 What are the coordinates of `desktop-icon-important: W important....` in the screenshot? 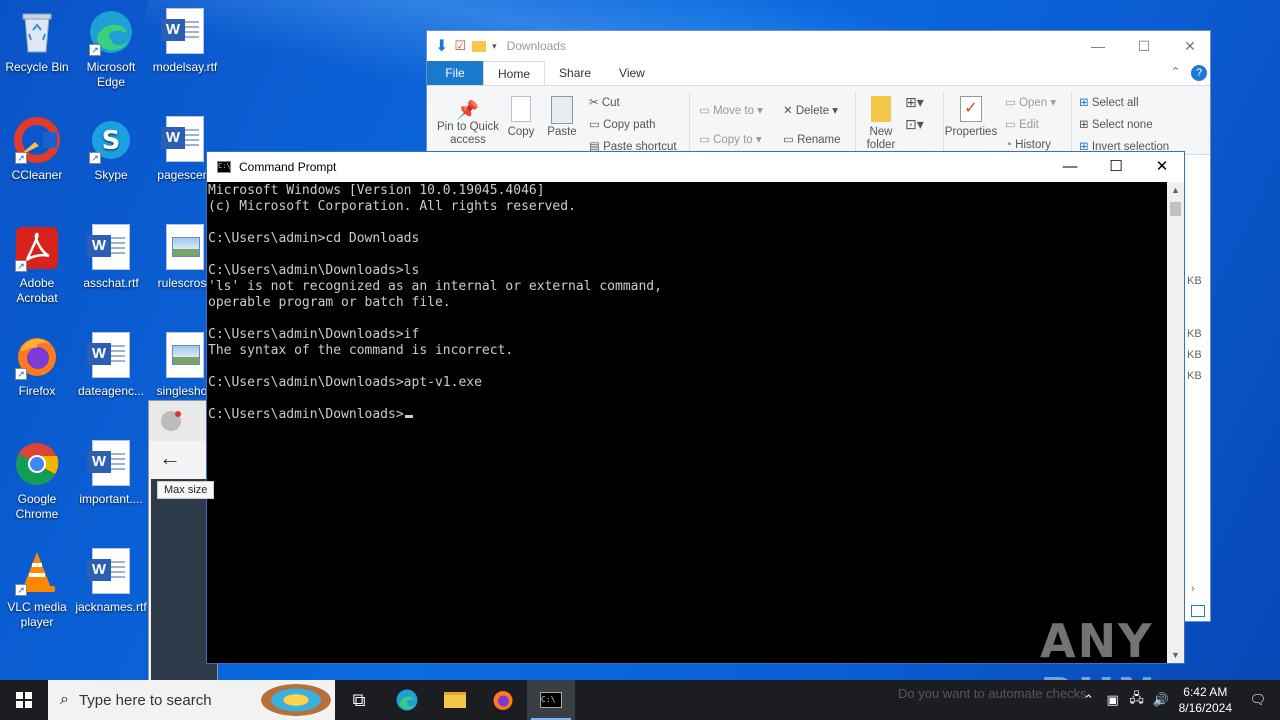 It's located at (111, 473).